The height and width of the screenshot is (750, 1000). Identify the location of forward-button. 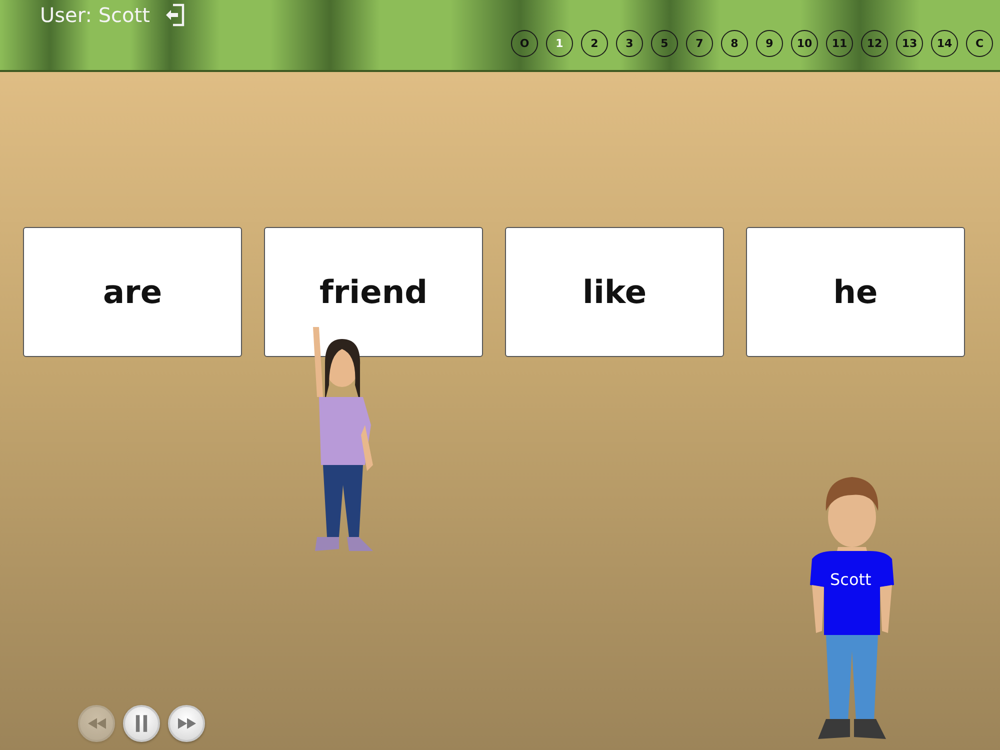
(186, 723).